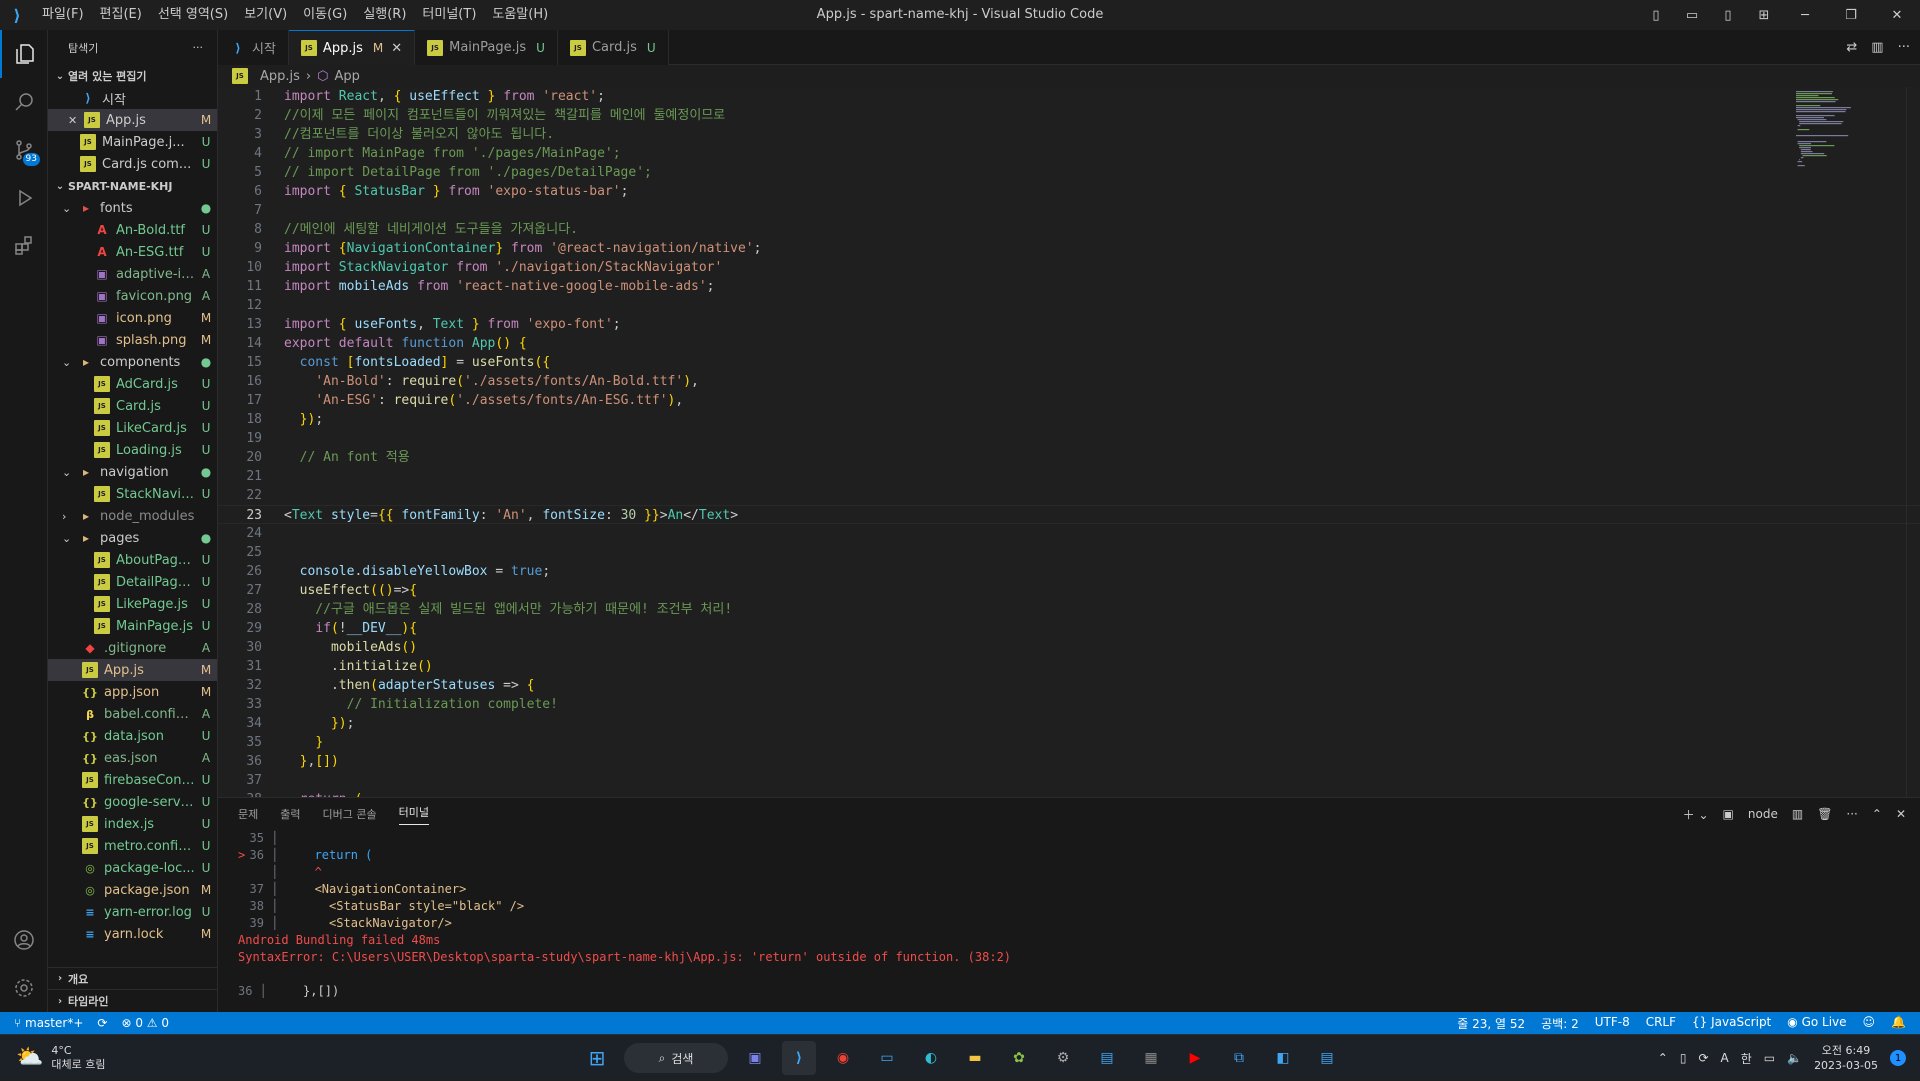  What do you see at coordinates (1327, 1058) in the screenshot?
I see `notepad-icon: ▤` at bounding box center [1327, 1058].